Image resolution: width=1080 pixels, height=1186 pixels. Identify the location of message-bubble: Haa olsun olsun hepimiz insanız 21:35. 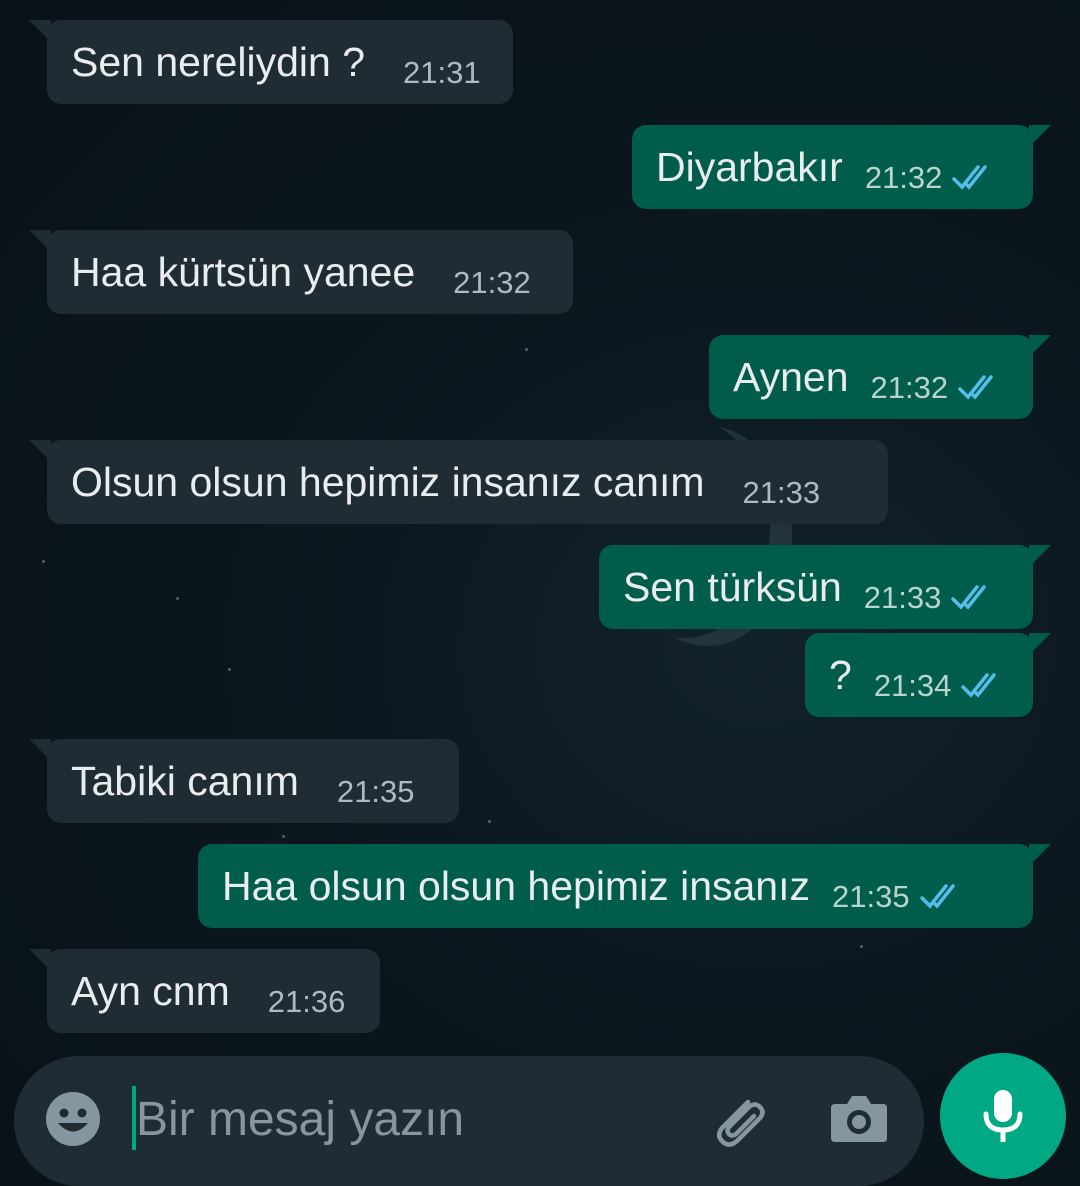
(624, 886).